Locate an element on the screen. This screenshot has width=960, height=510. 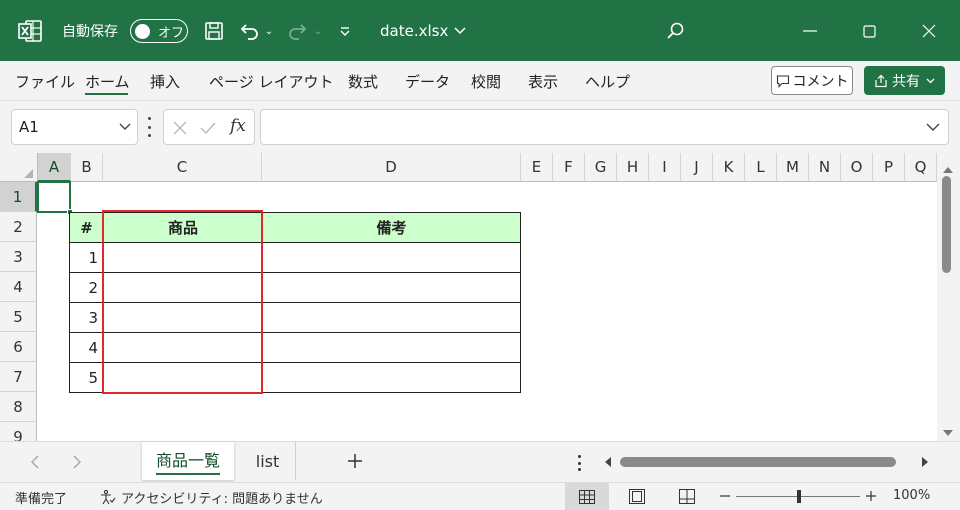
column-header-g: G is located at coordinates (601, 167).